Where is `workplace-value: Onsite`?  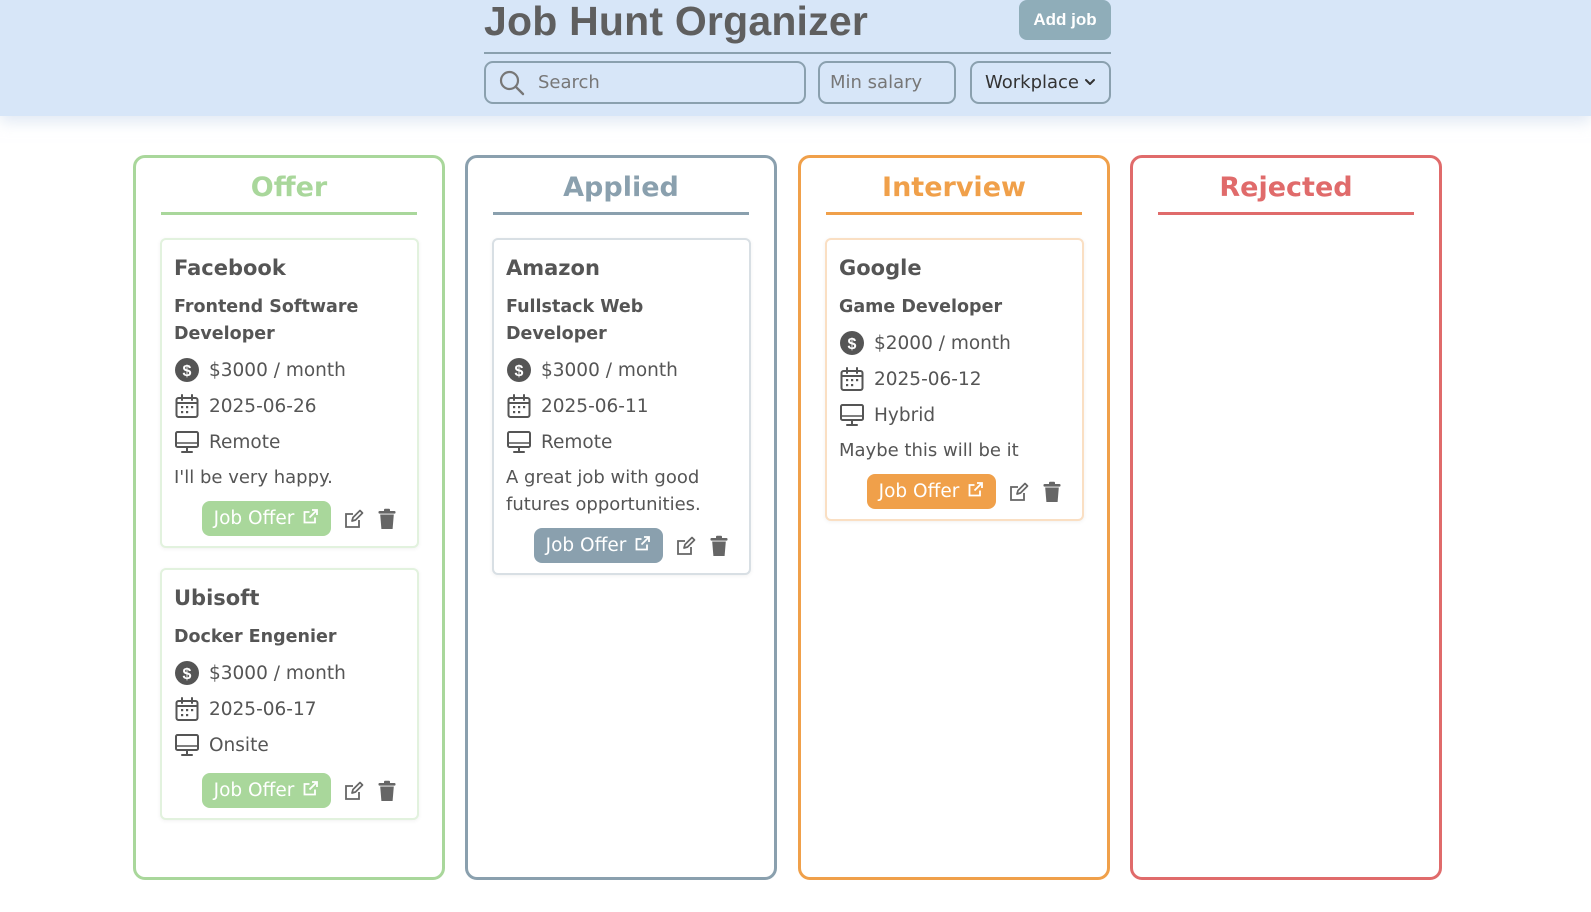 workplace-value: Onsite is located at coordinates (239, 745).